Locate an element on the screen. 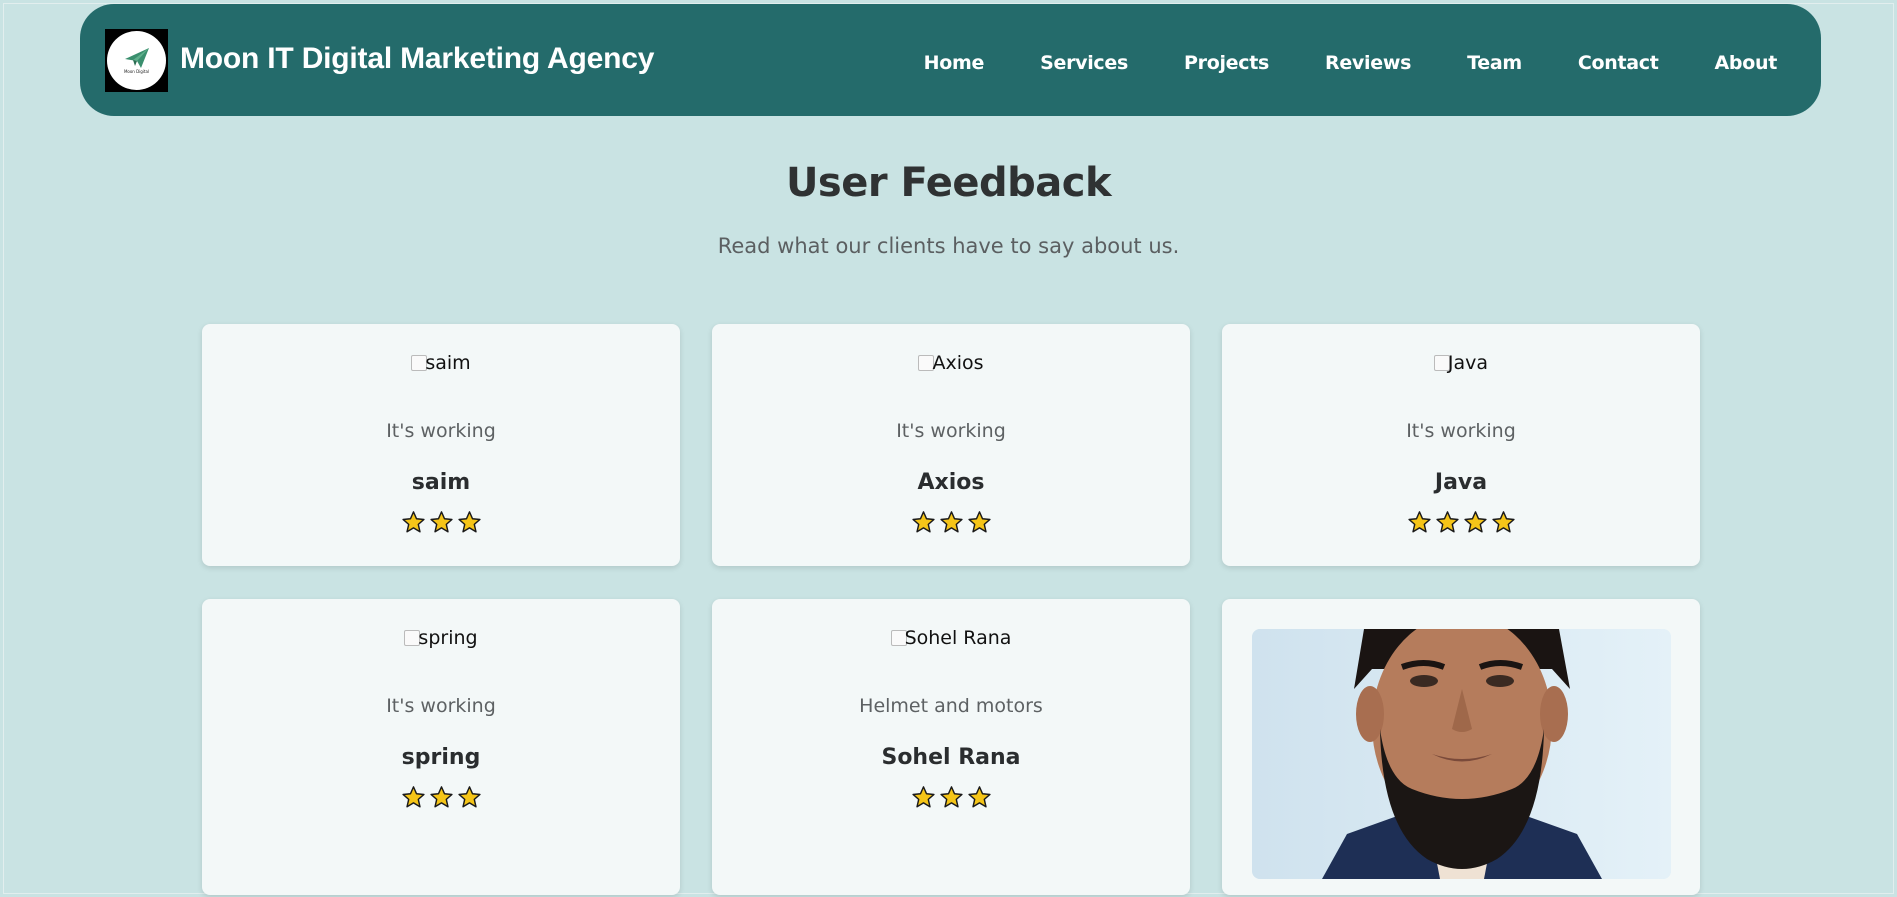 This screenshot has width=1897, height=897. brand-title: Moon IT Digital Marketing Agency is located at coordinates (417, 59).